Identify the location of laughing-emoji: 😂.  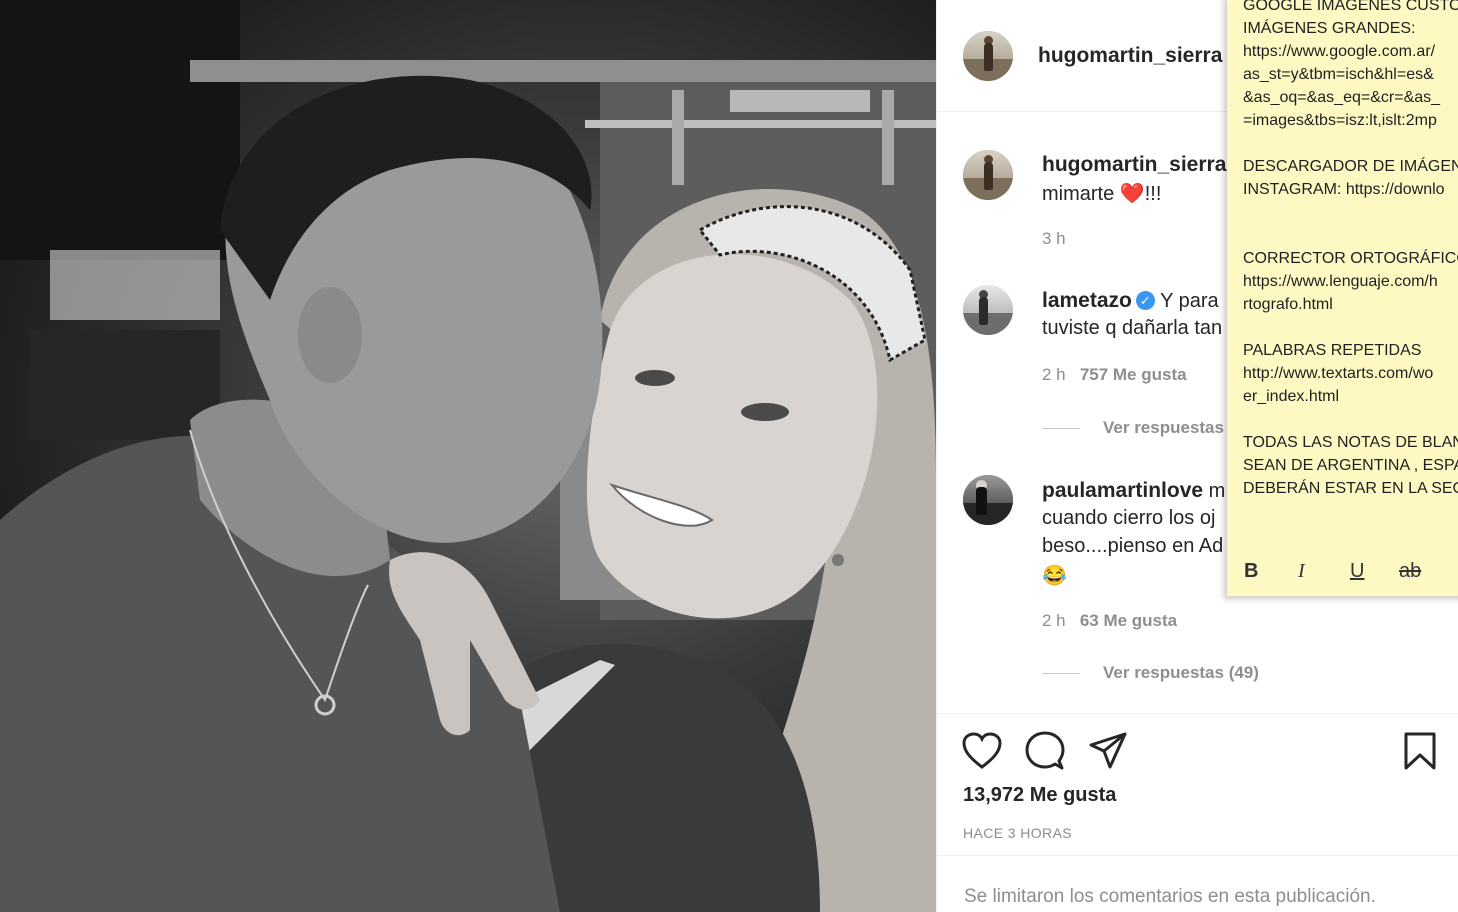
(1054, 576).